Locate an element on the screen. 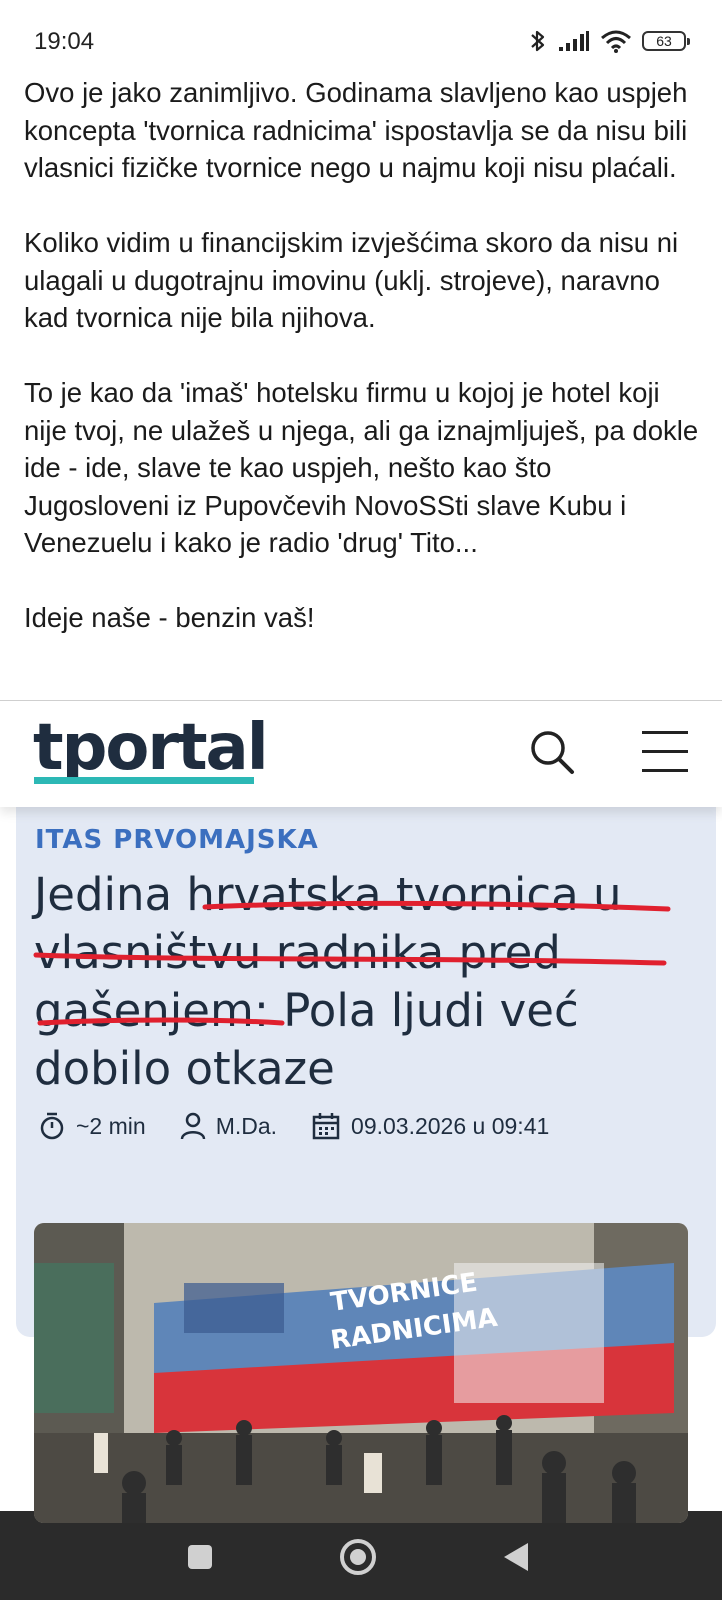 The image size is (722, 1601). user-icon is located at coordinates (192, 1126).